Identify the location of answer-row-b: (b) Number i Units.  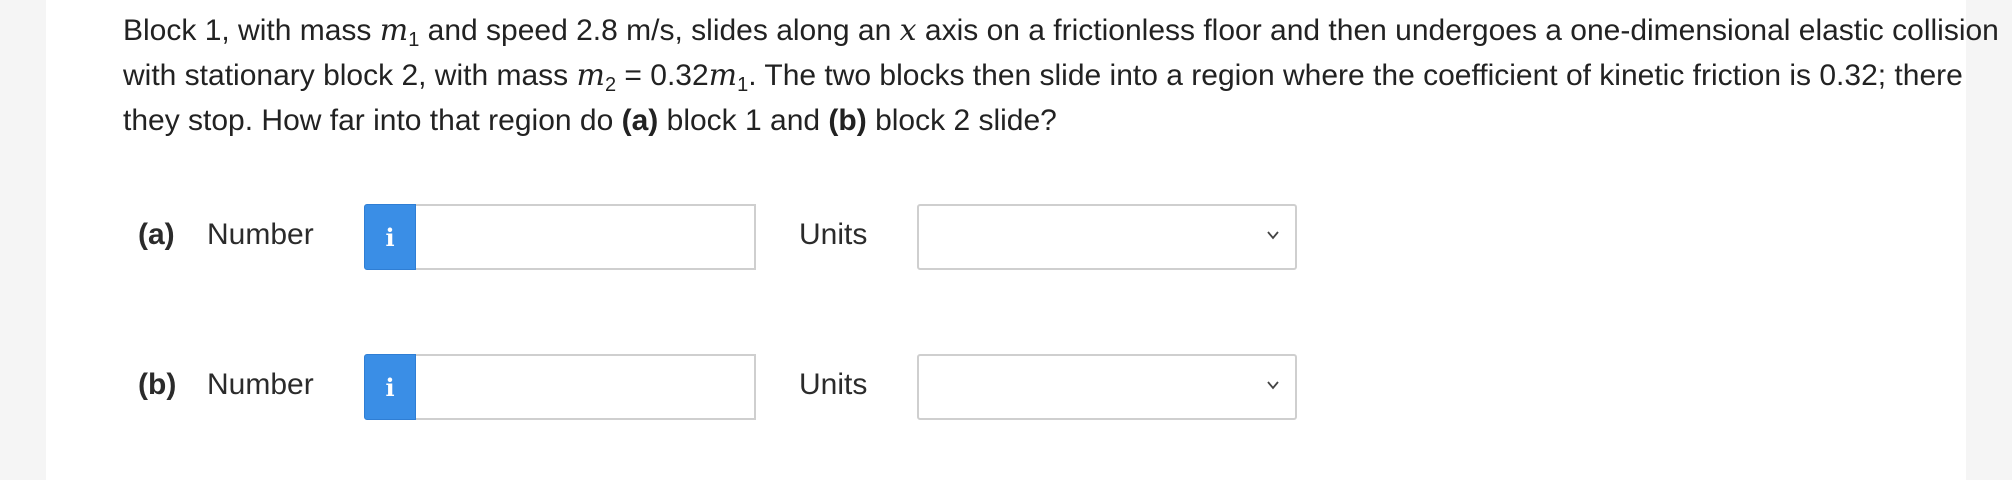
(738, 387).